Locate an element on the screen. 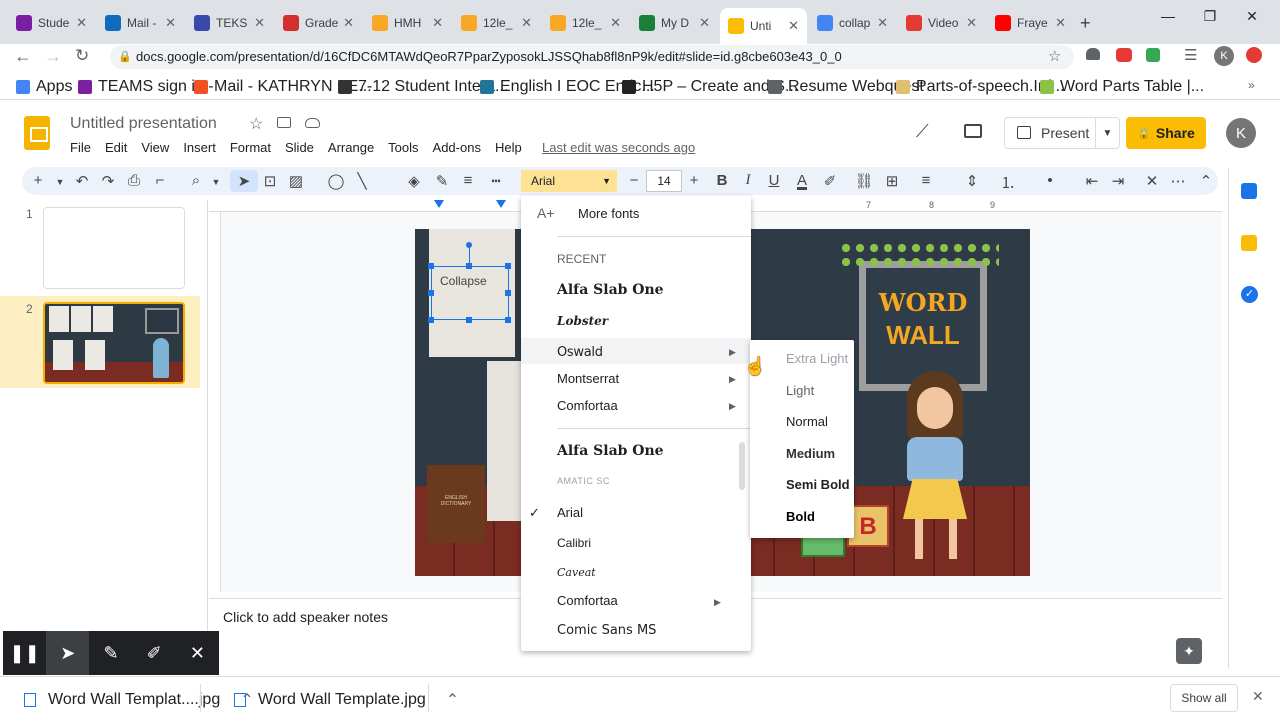  pause-icon: ❚❚ is located at coordinates (24, 653).